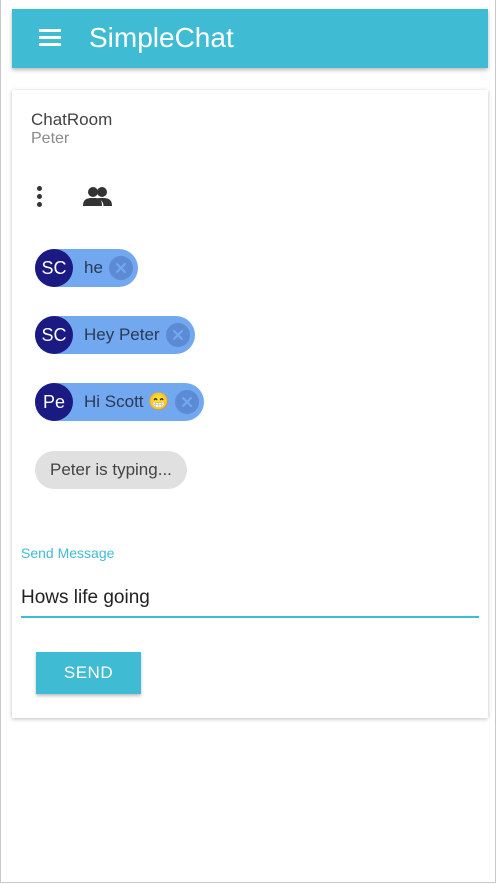 The image size is (496, 884). I want to click on message-chip: SC Hey Peter, so click(115, 335).